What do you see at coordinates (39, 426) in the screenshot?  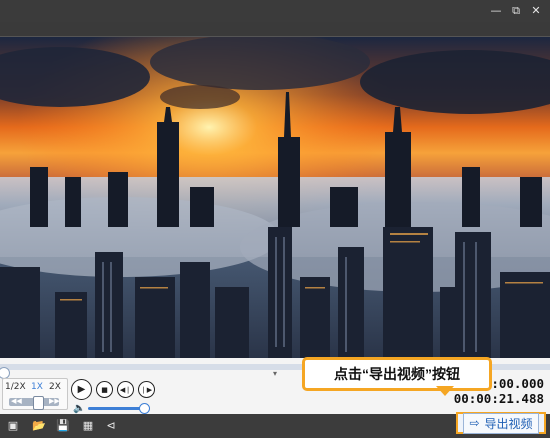 I see `open-folder-icon: 📂` at bounding box center [39, 426].